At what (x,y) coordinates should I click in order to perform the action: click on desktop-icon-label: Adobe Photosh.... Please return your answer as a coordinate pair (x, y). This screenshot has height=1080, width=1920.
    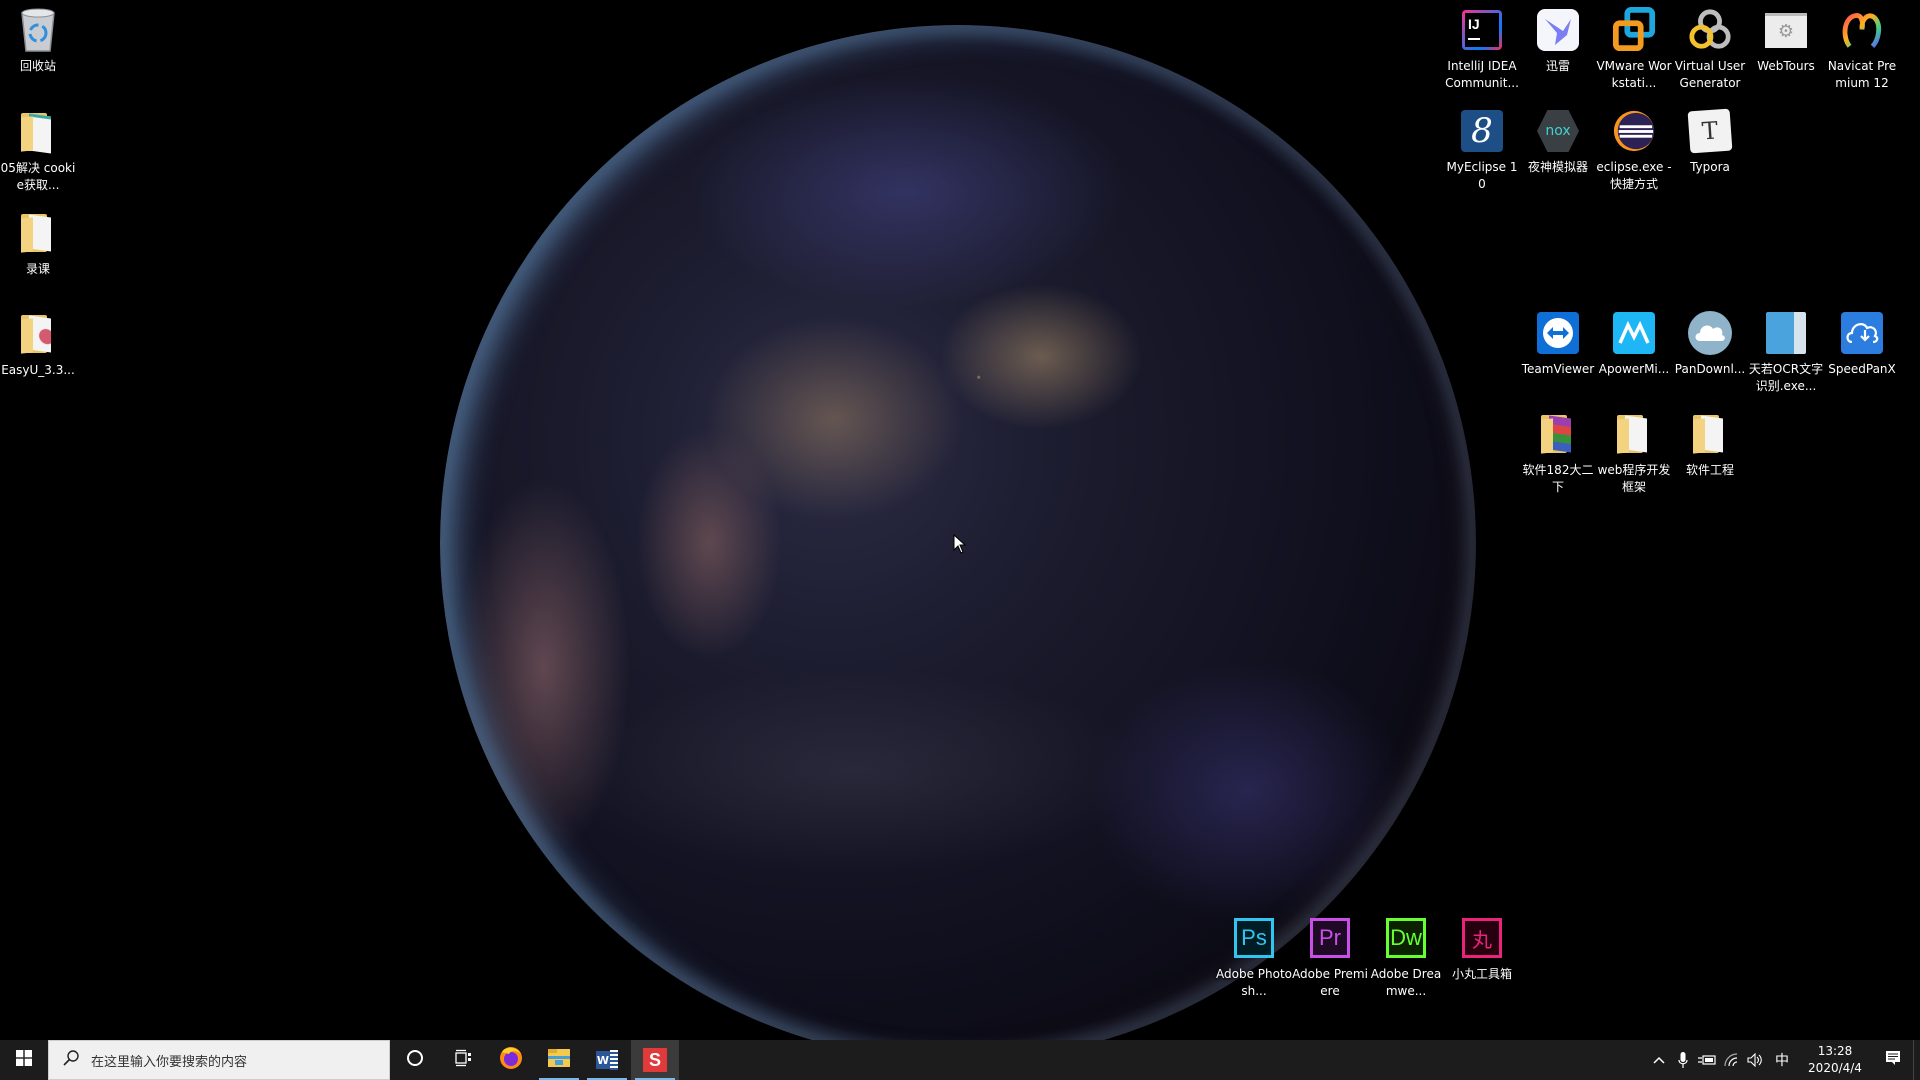
    Looking at the image, I should click on (1254, 982).